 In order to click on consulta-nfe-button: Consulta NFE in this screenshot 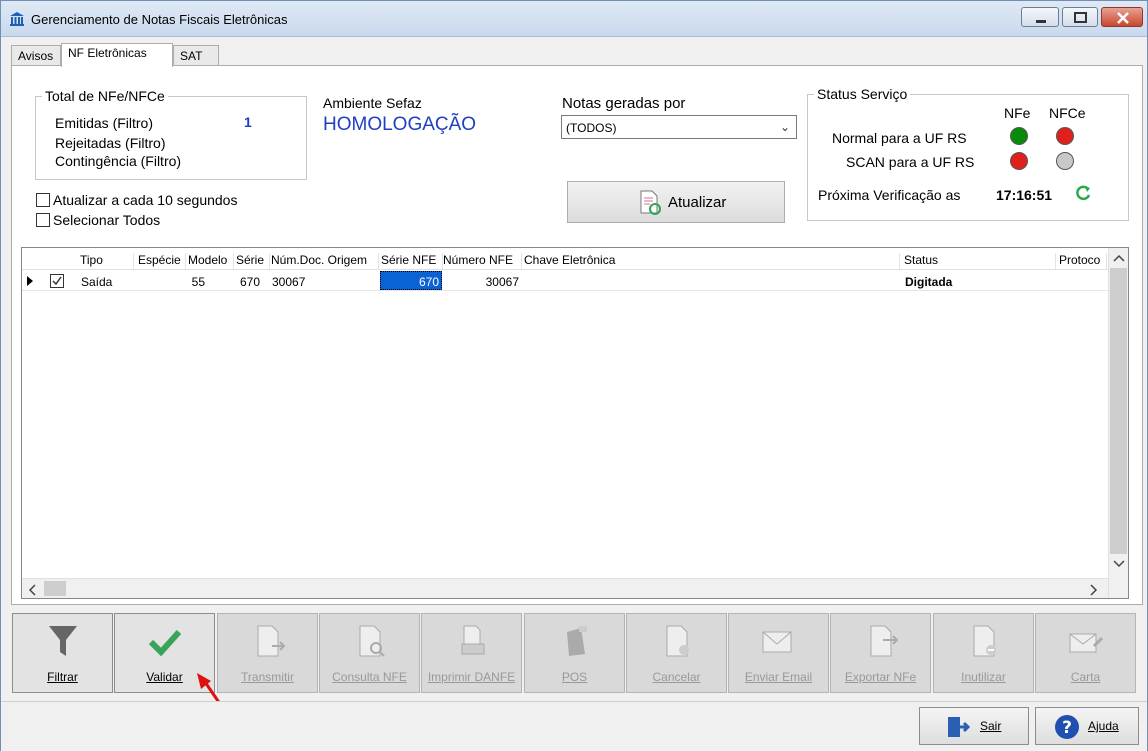, I will do `click(369, 653)`.